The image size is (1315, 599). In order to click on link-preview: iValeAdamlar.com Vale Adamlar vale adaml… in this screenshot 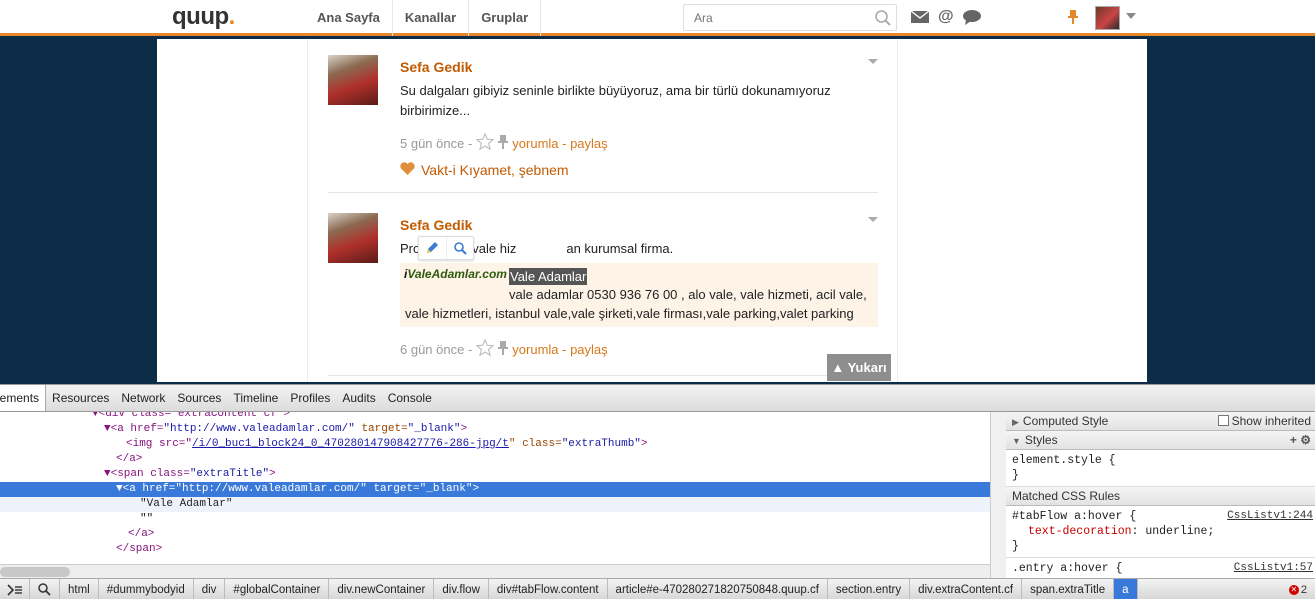, I will do `click(639, 295)`.